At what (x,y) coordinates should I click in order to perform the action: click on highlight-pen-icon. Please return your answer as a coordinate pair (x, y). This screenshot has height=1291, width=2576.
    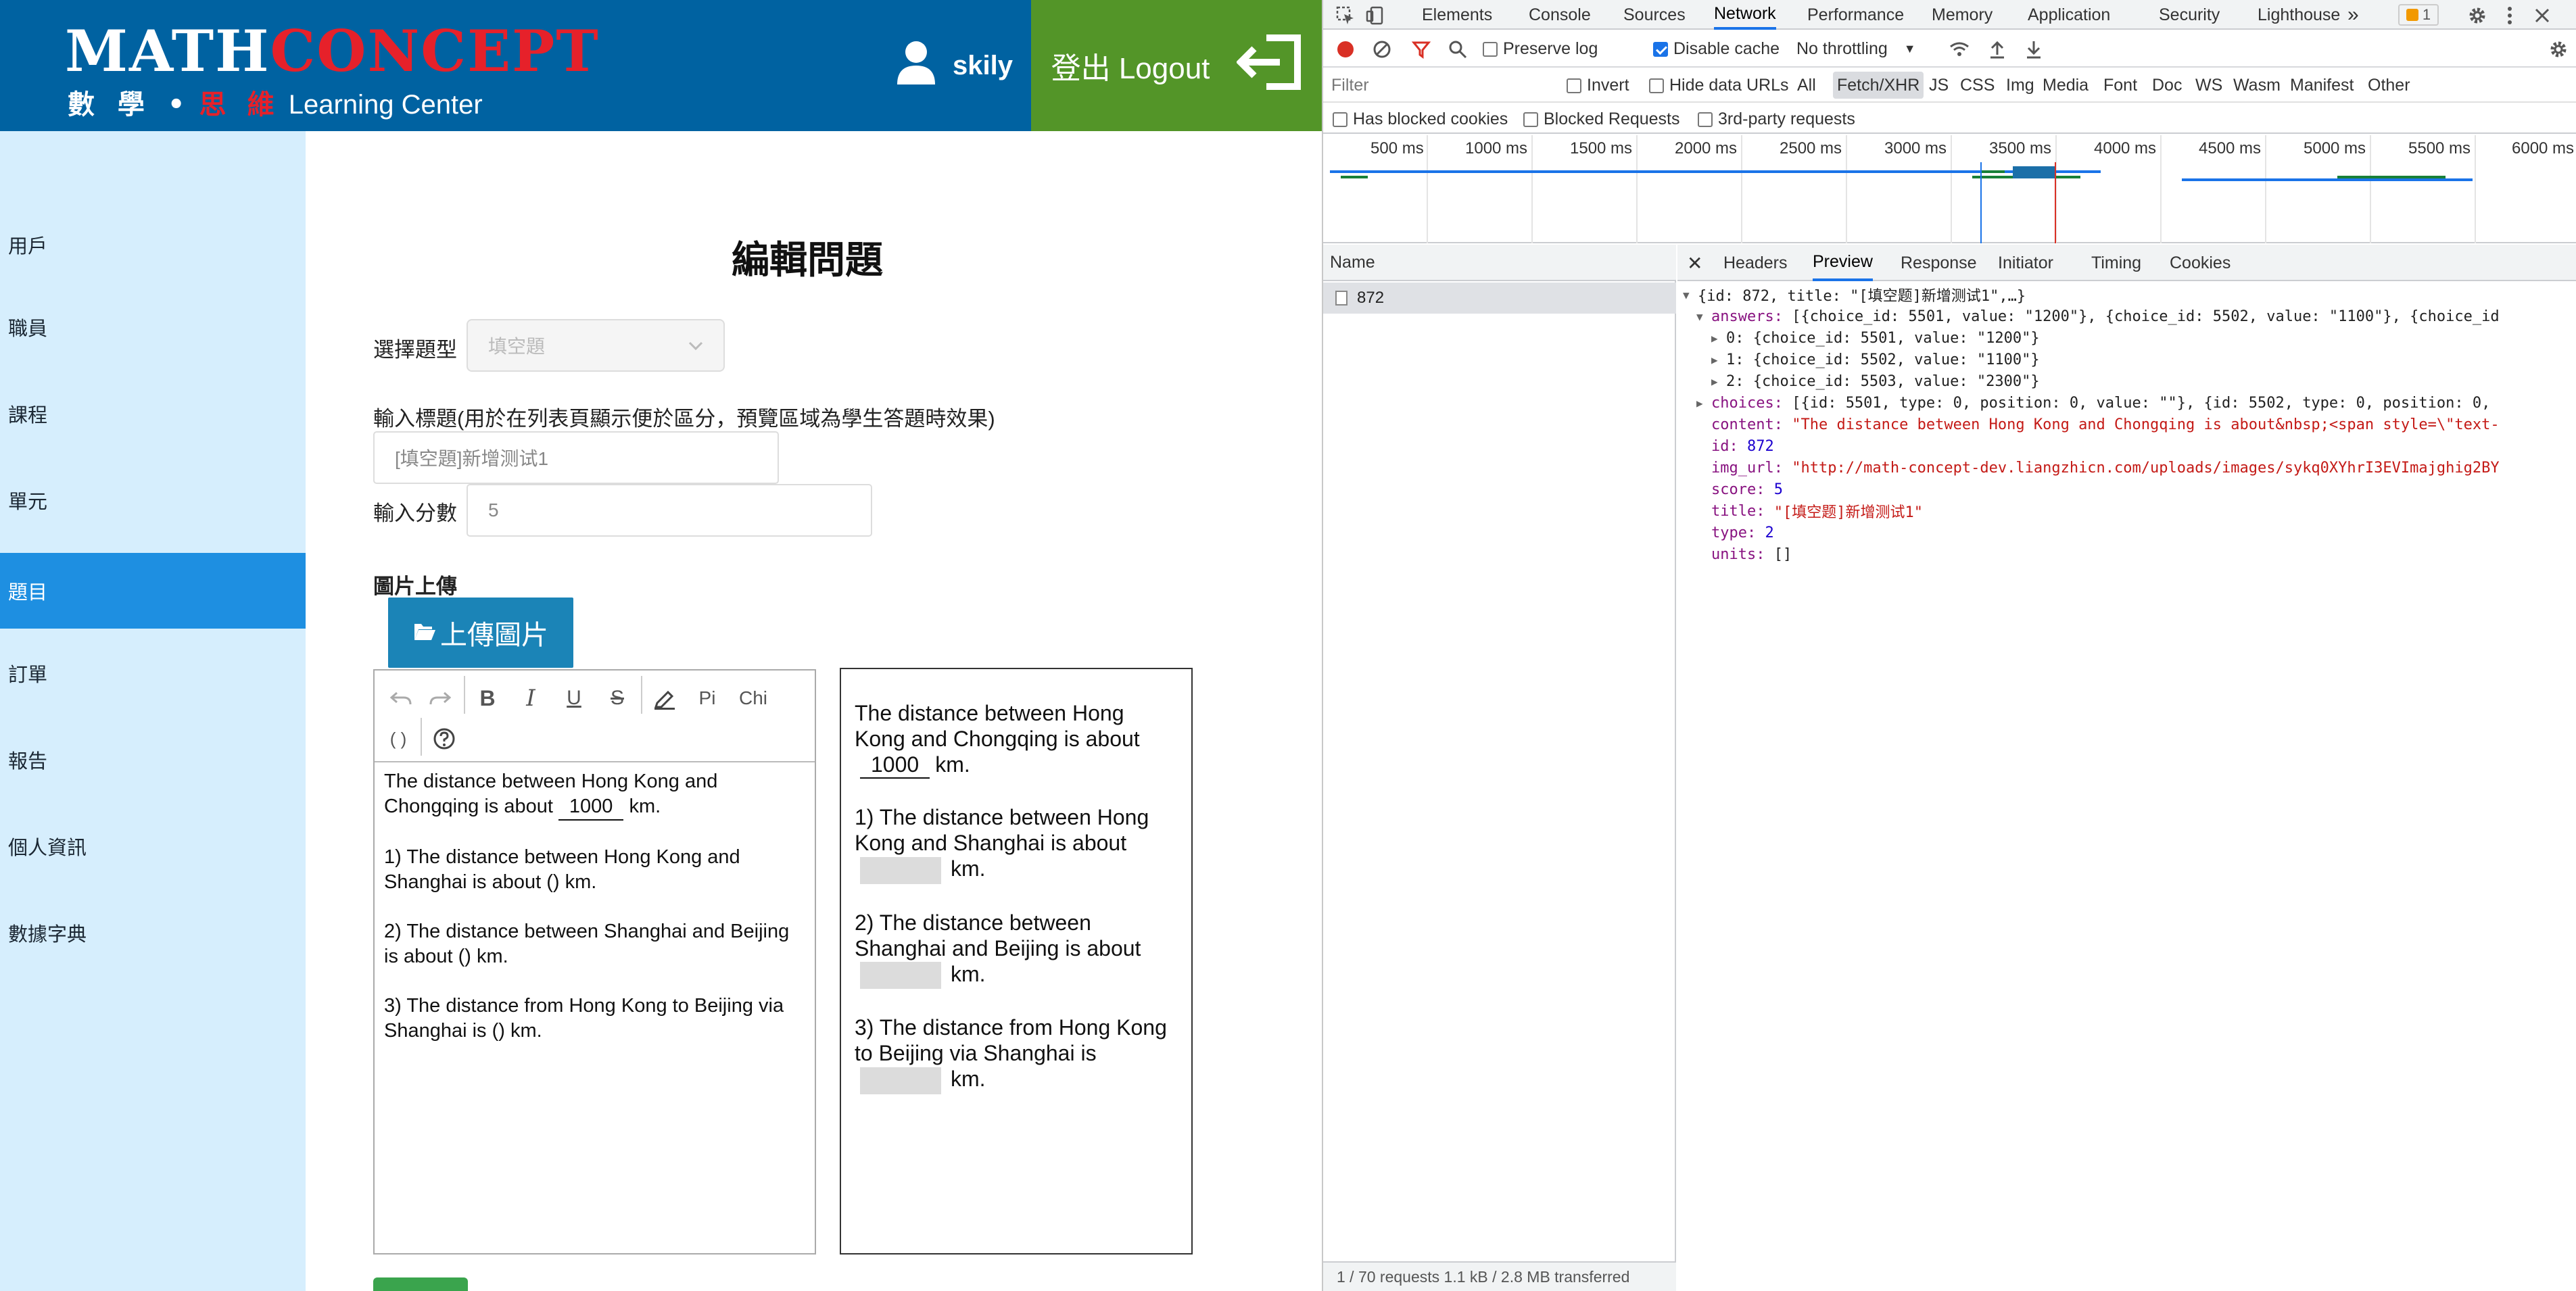
    Looking at the image, I should click on (665, 698).